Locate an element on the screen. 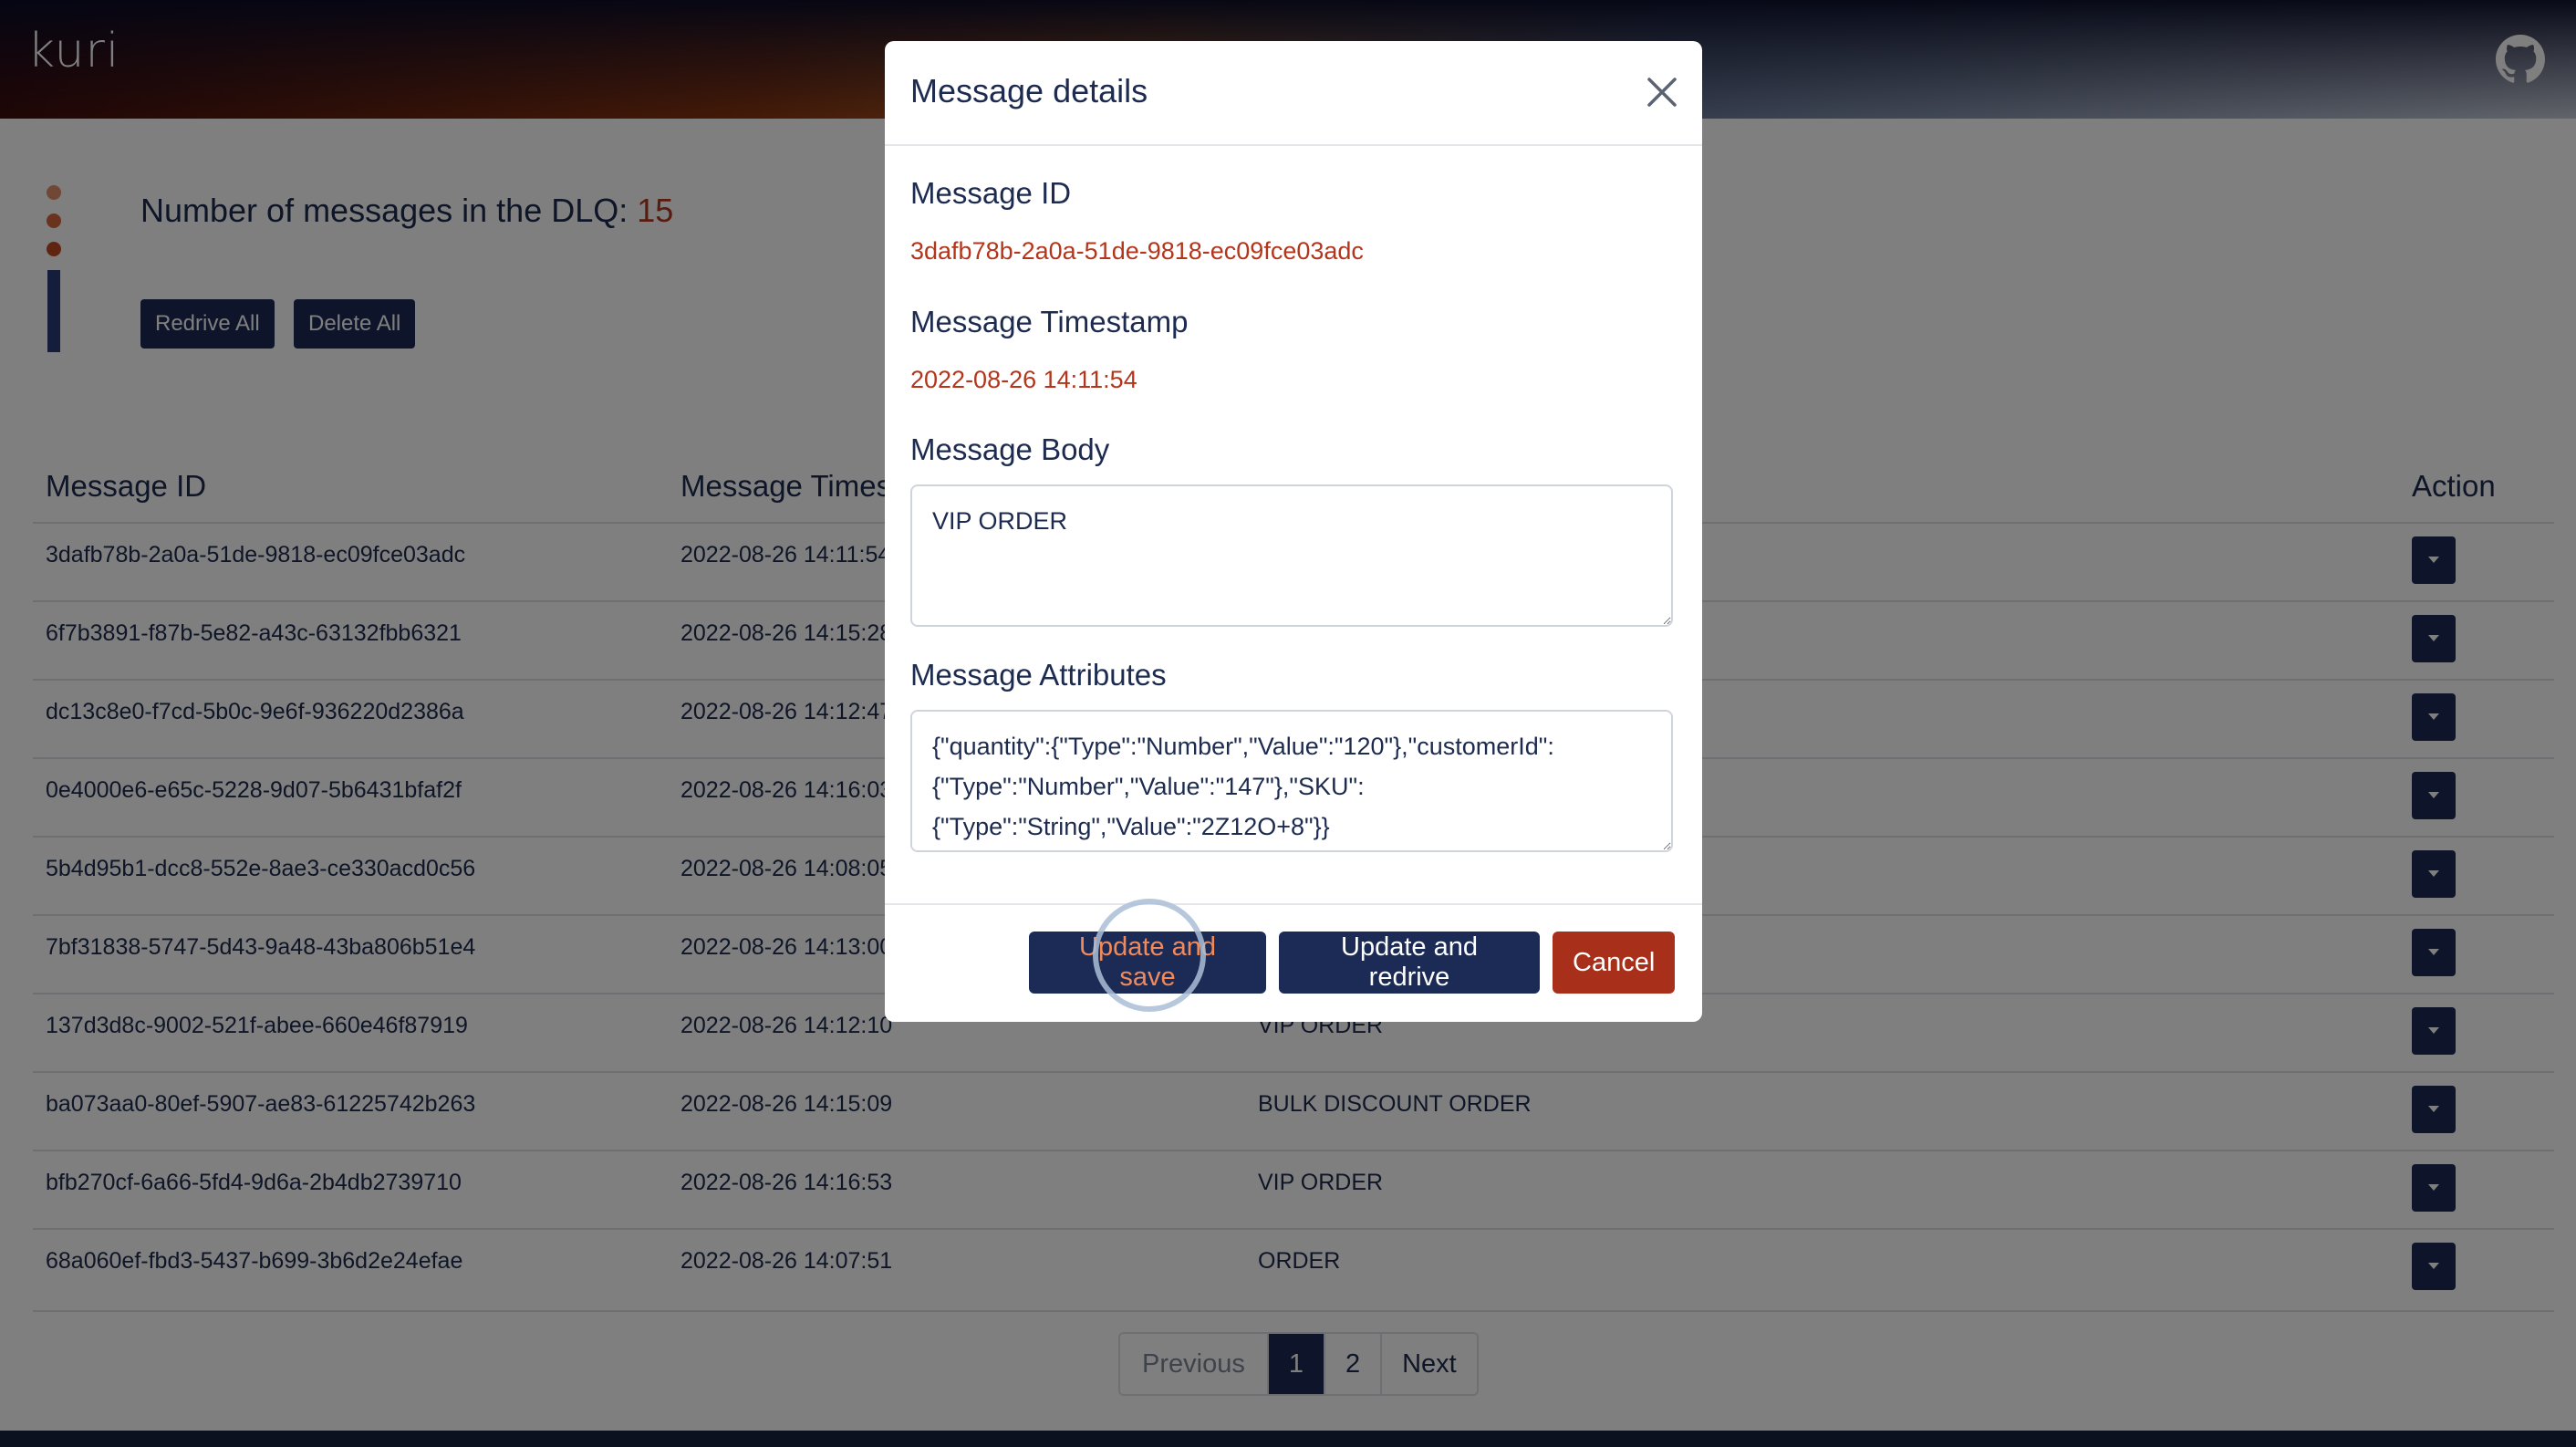 Image resolution: width=2576 pixels, height=1447 pixels. message-body-textarea: VIP ORDER is located at coordinates (1291, 555).